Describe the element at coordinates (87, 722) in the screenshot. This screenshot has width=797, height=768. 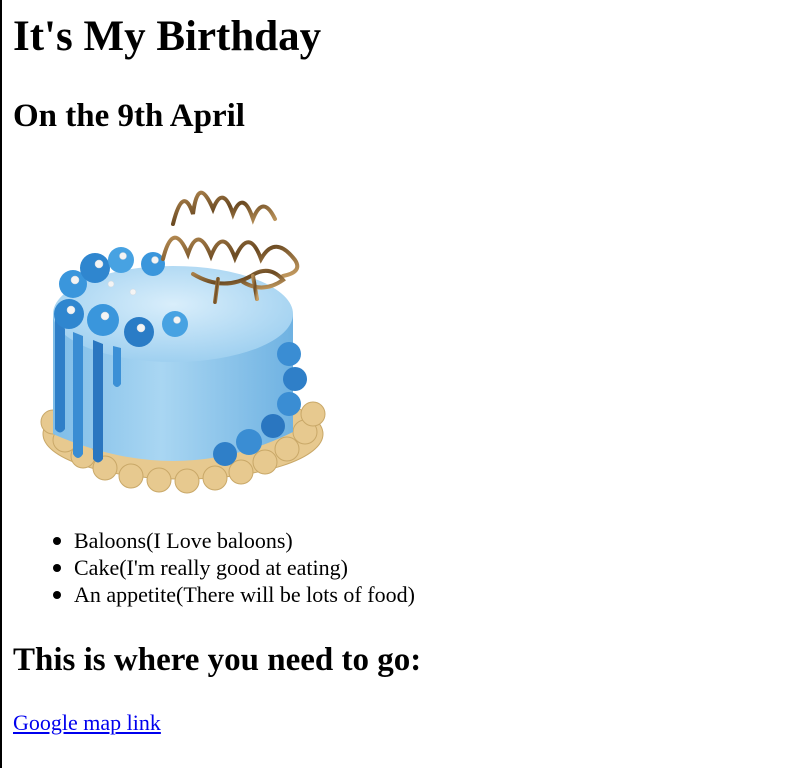
I see `google-map-link: Google map link` at that location.